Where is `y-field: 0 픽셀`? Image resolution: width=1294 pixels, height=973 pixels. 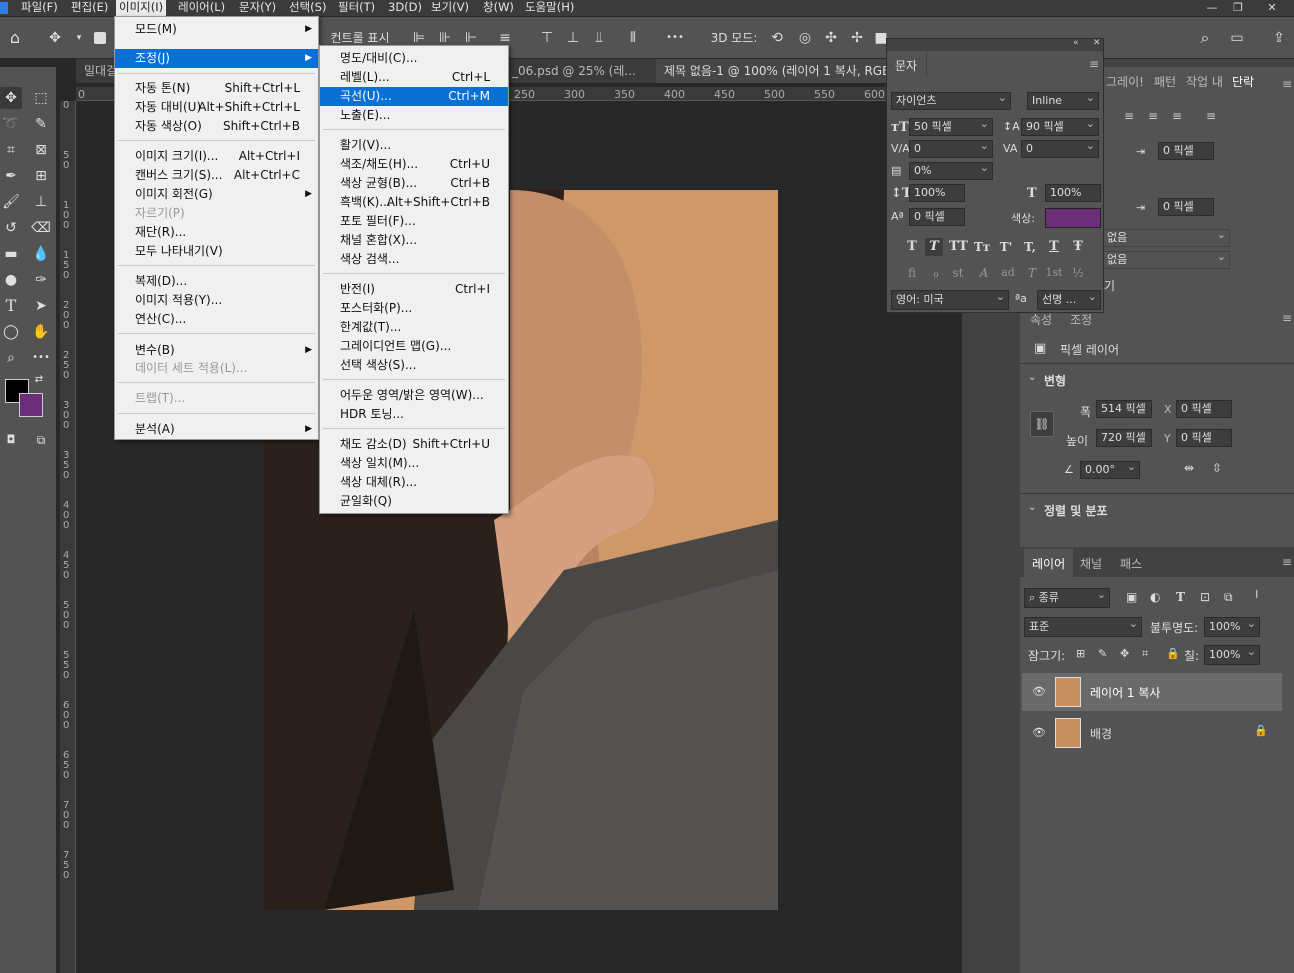 y-field: 0 픽셀 is located at coordinates (1204, 438).